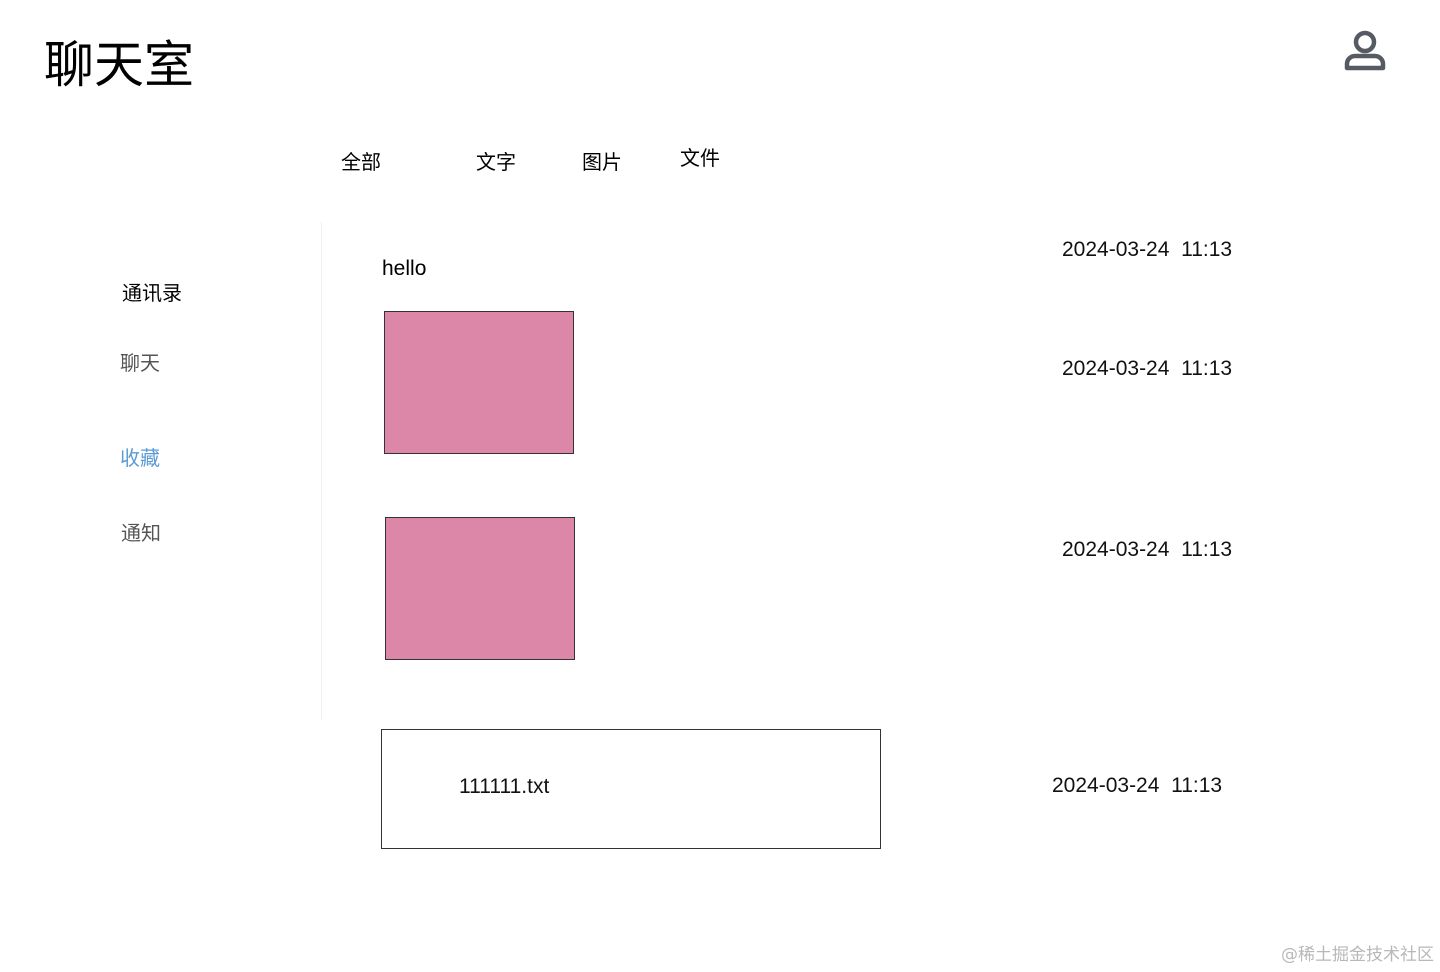 The height and width of the screenshot is (972, 1440). What do you see at coordinates (504, 786) in the screenshot?
I see `file-name: 111111.txt` at bounding box center [504, 786].